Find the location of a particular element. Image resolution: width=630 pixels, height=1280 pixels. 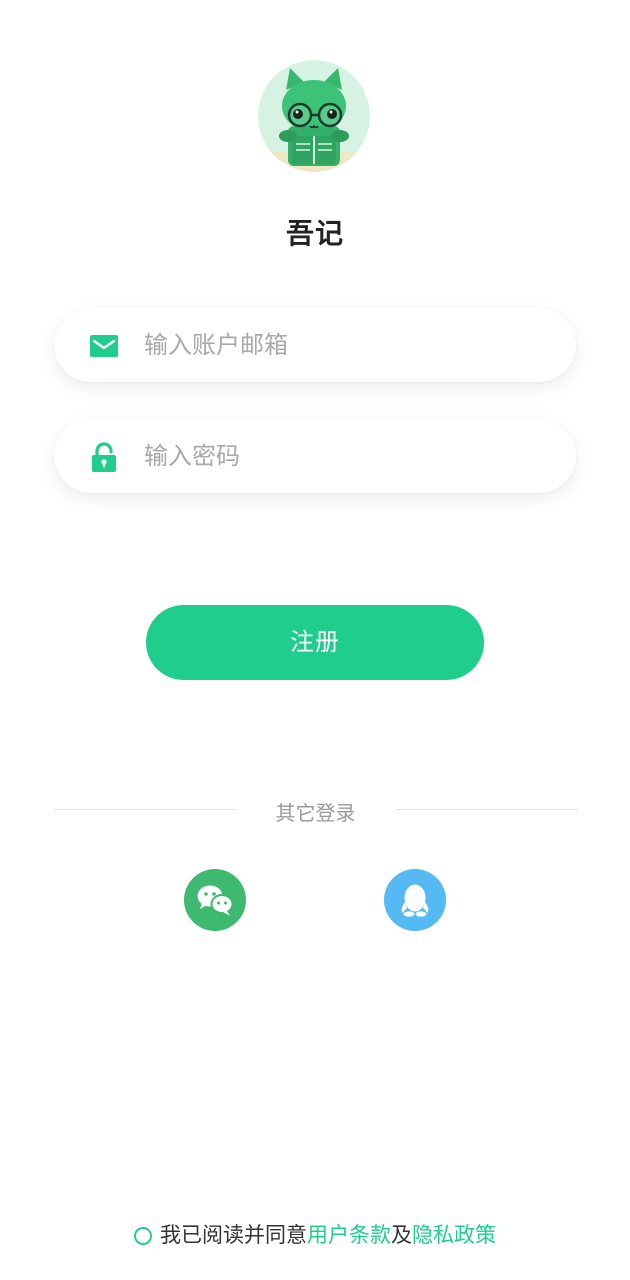

email-field is located at coordinates (315, 345).